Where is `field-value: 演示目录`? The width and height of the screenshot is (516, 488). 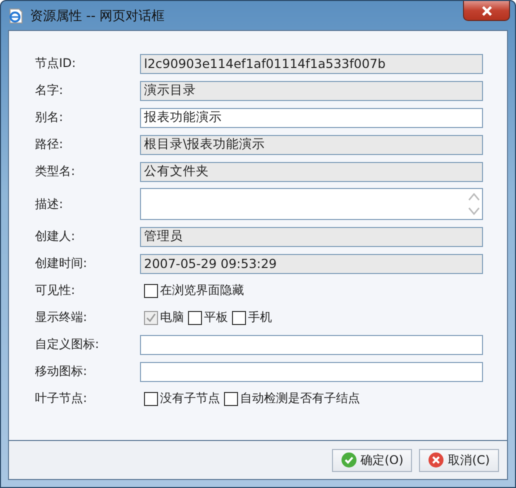
field-value: 演示目录 is located at coordinates (170, 90).